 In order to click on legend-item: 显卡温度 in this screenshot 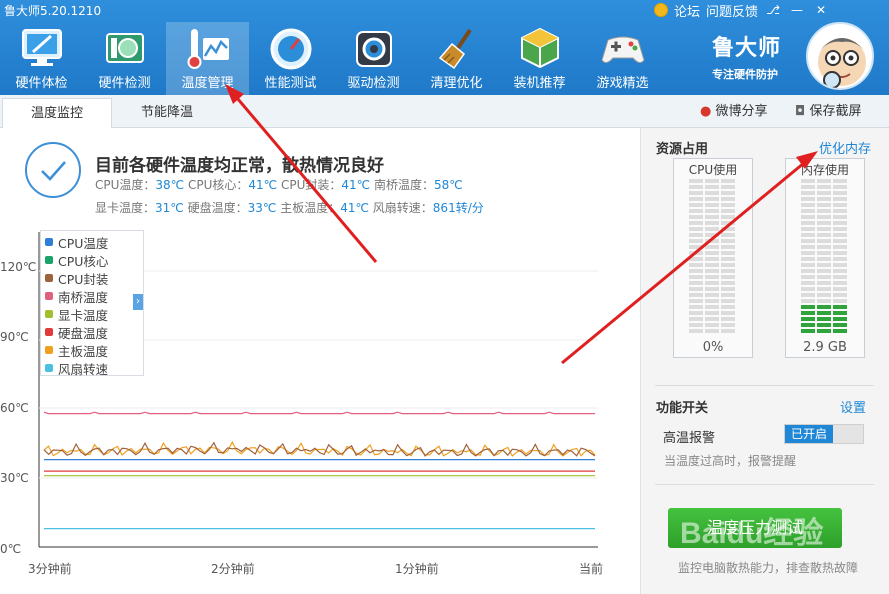, I will do `click(92, 314)`.